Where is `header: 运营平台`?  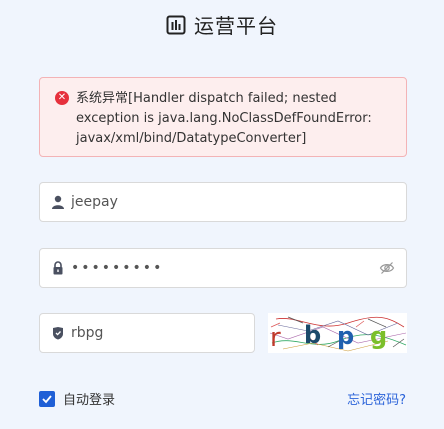 header: 运营平台 is located at coordinates (222, 24).